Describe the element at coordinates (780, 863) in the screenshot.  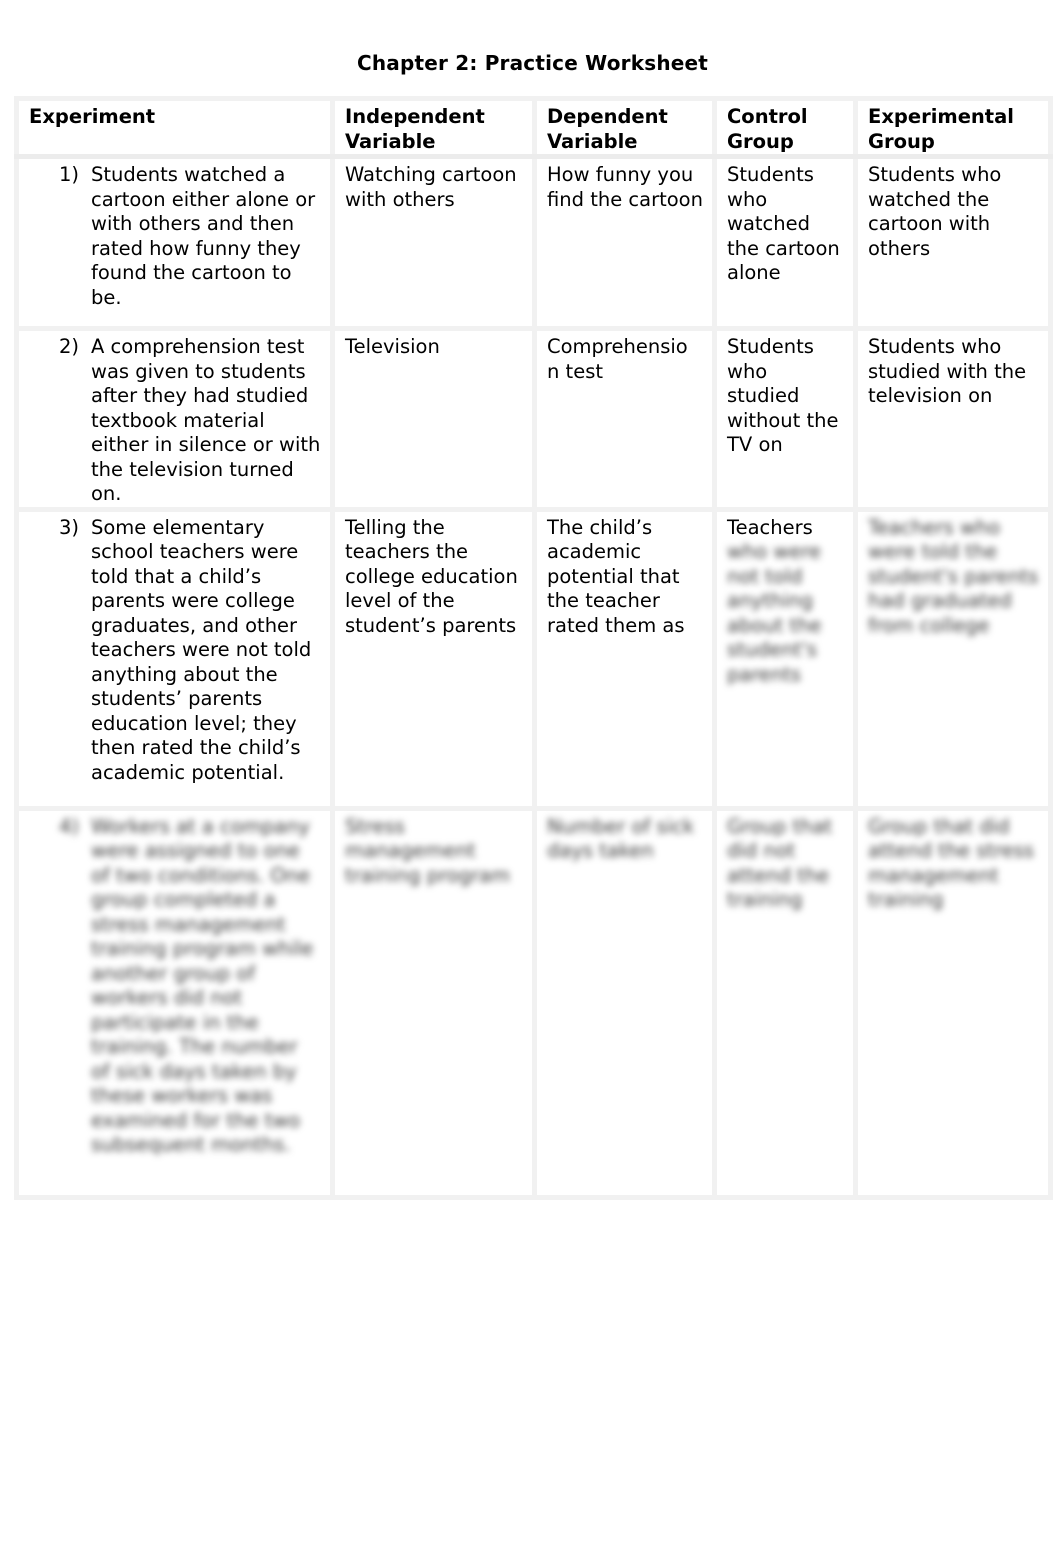
I see `obscured-text: Group that did not attend the training` at that location.